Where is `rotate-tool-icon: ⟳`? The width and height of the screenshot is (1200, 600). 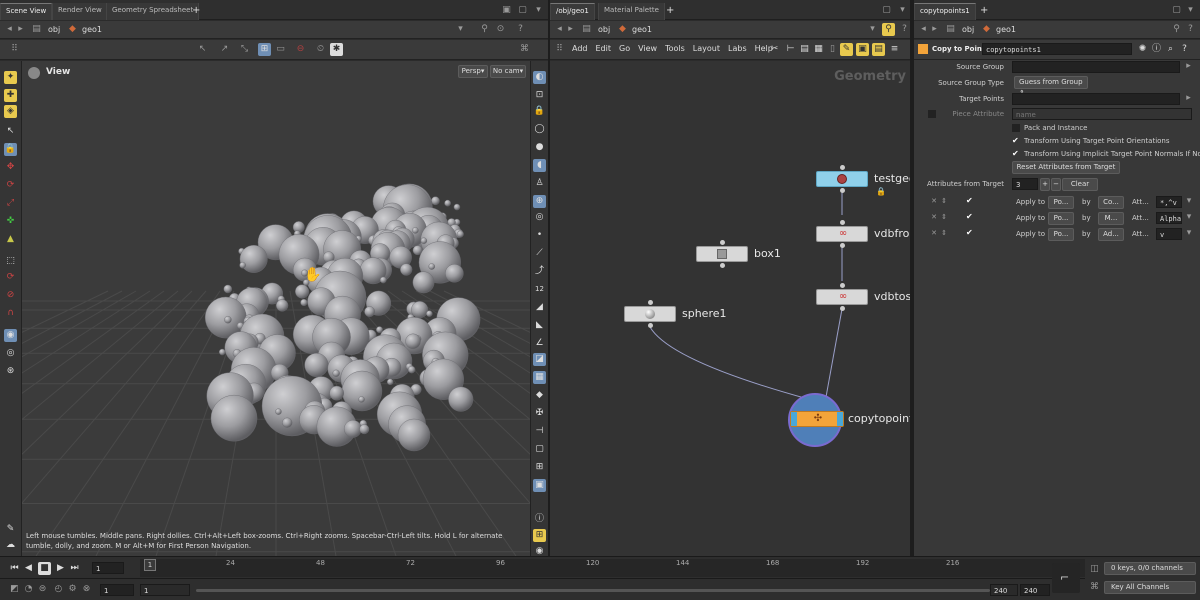 rotate-tool-icon: ⟳ is located at coordinates (10, 185).